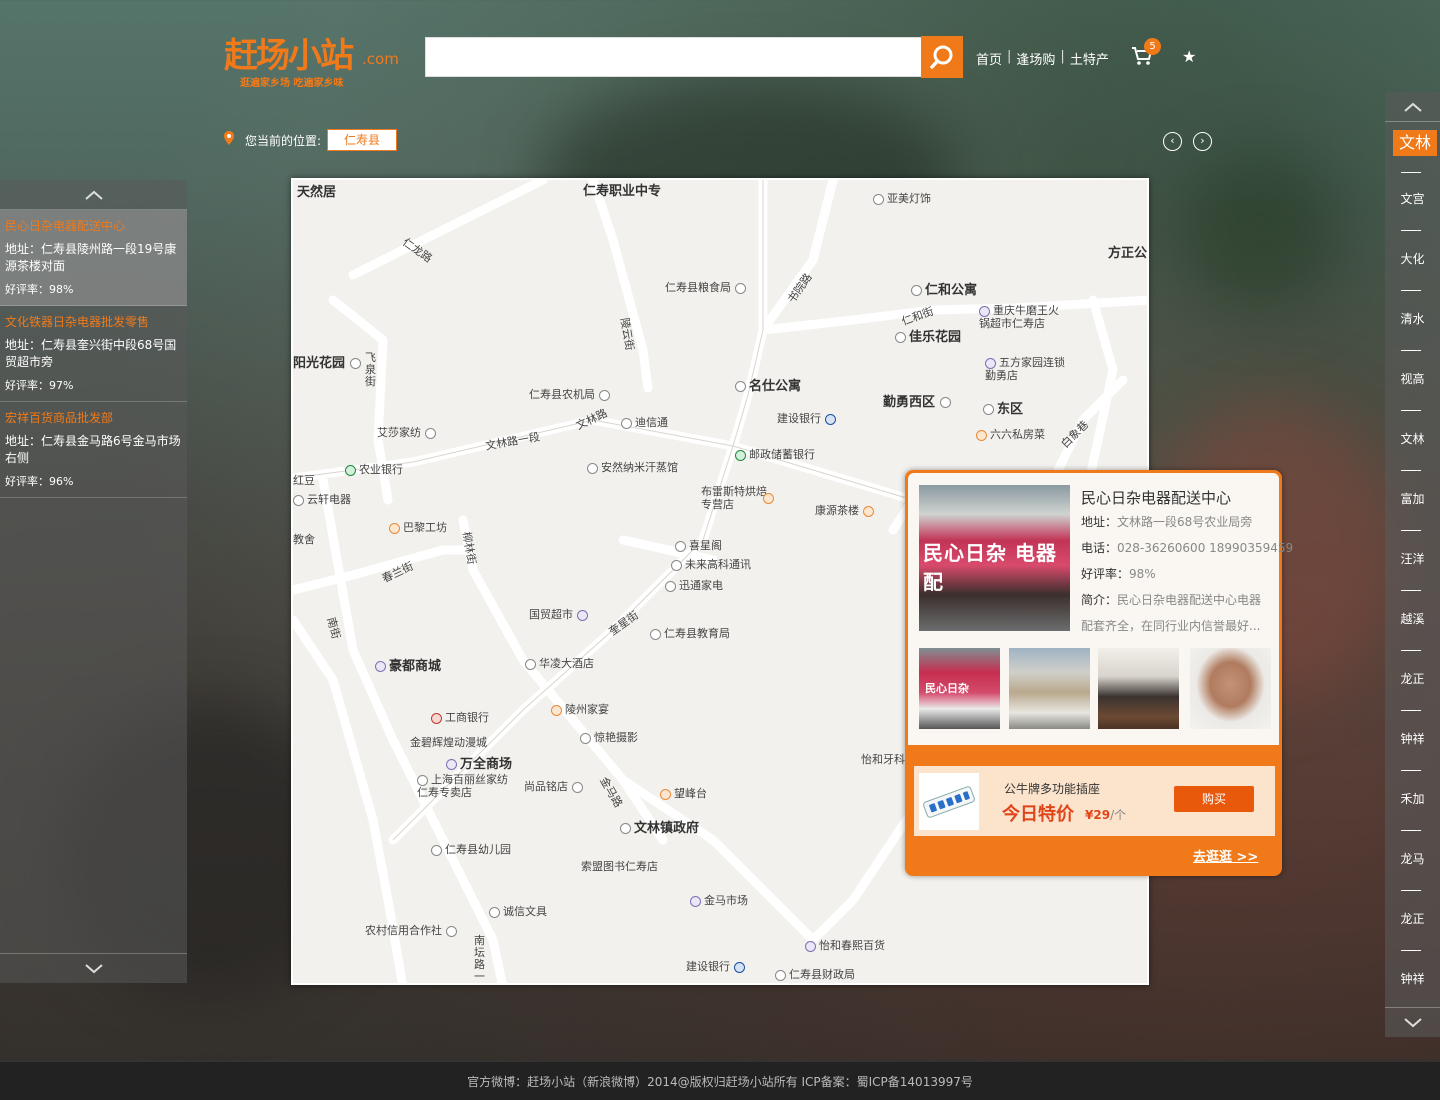 The height and width of the screenshot is (1100, 1440). What do you see at coordinates (1412, 107) in the screenshot?
I see `town-scroll-up` at bounding box center [1412, 107].